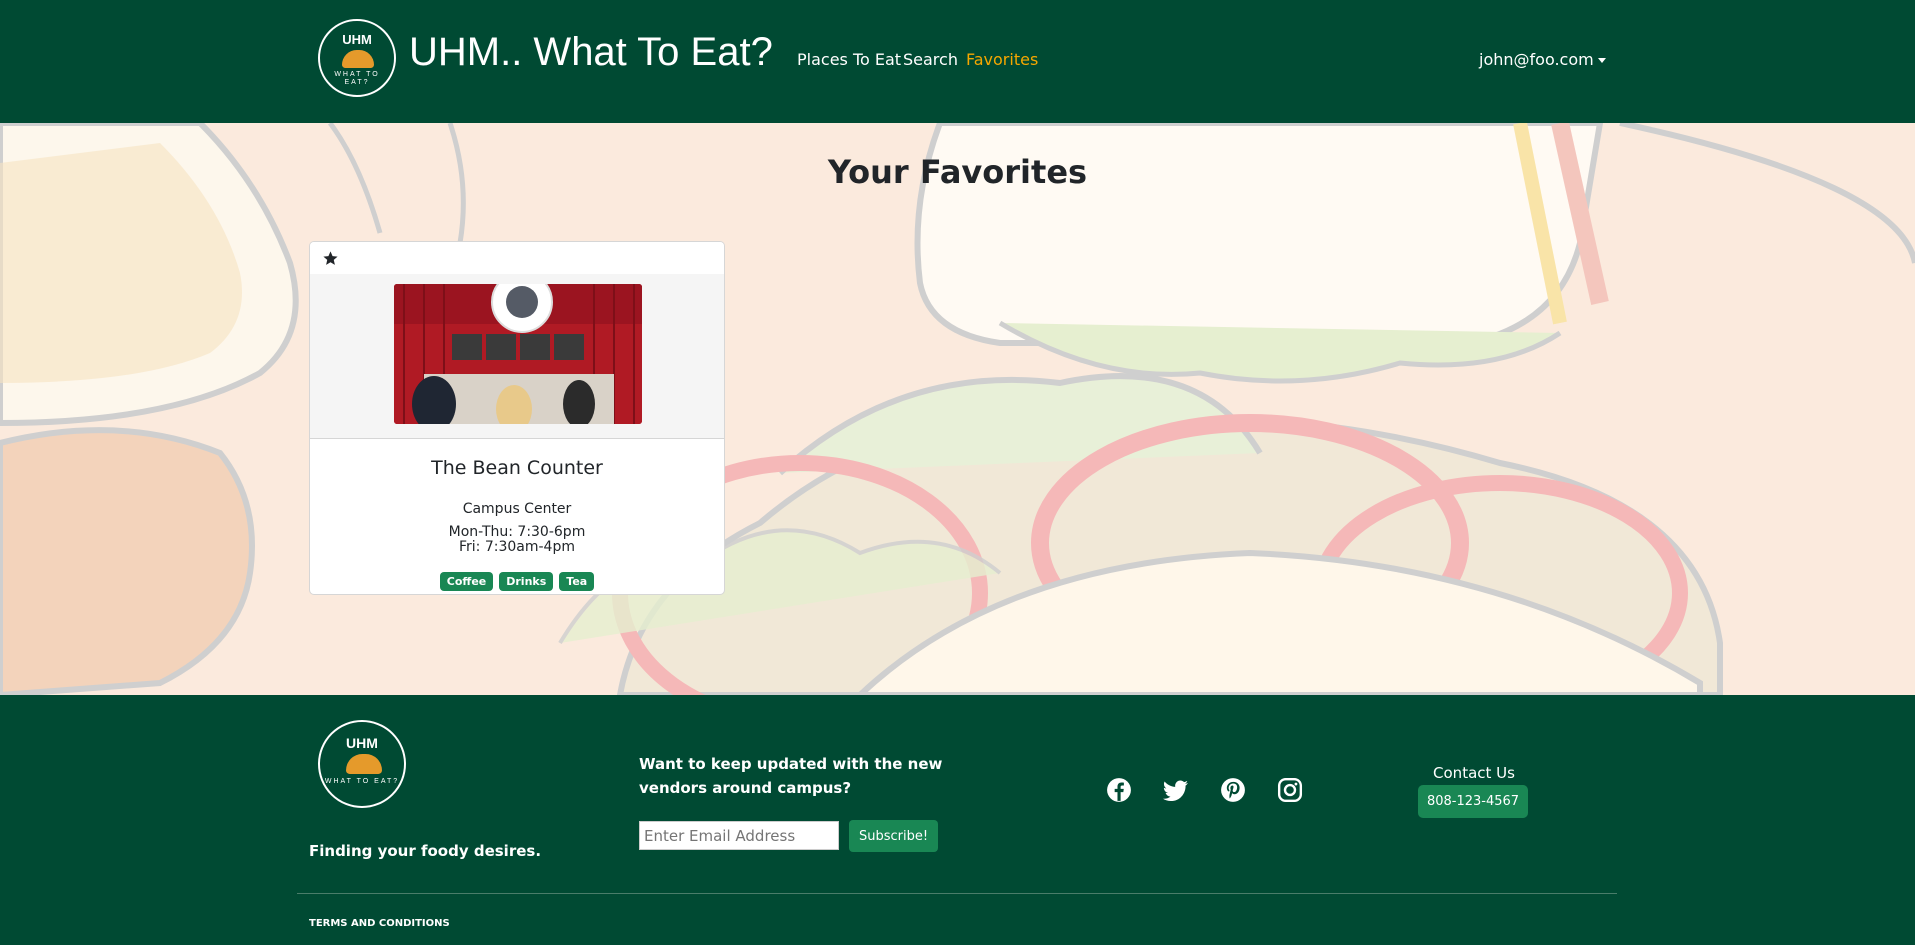  I want to click on card-image-area, so click(517, 356).